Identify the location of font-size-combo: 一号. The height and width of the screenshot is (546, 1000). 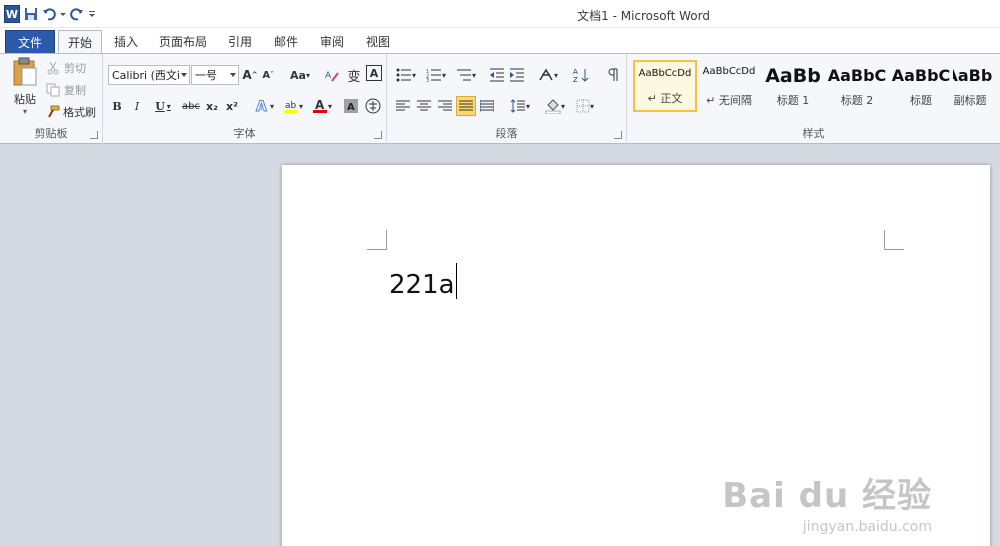
(215, 75).